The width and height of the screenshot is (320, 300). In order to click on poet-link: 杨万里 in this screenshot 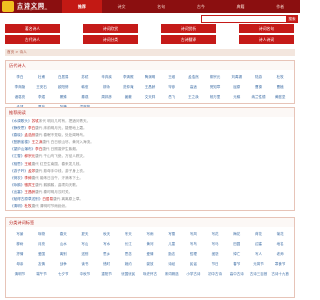, I will do `click(215, 97)`.